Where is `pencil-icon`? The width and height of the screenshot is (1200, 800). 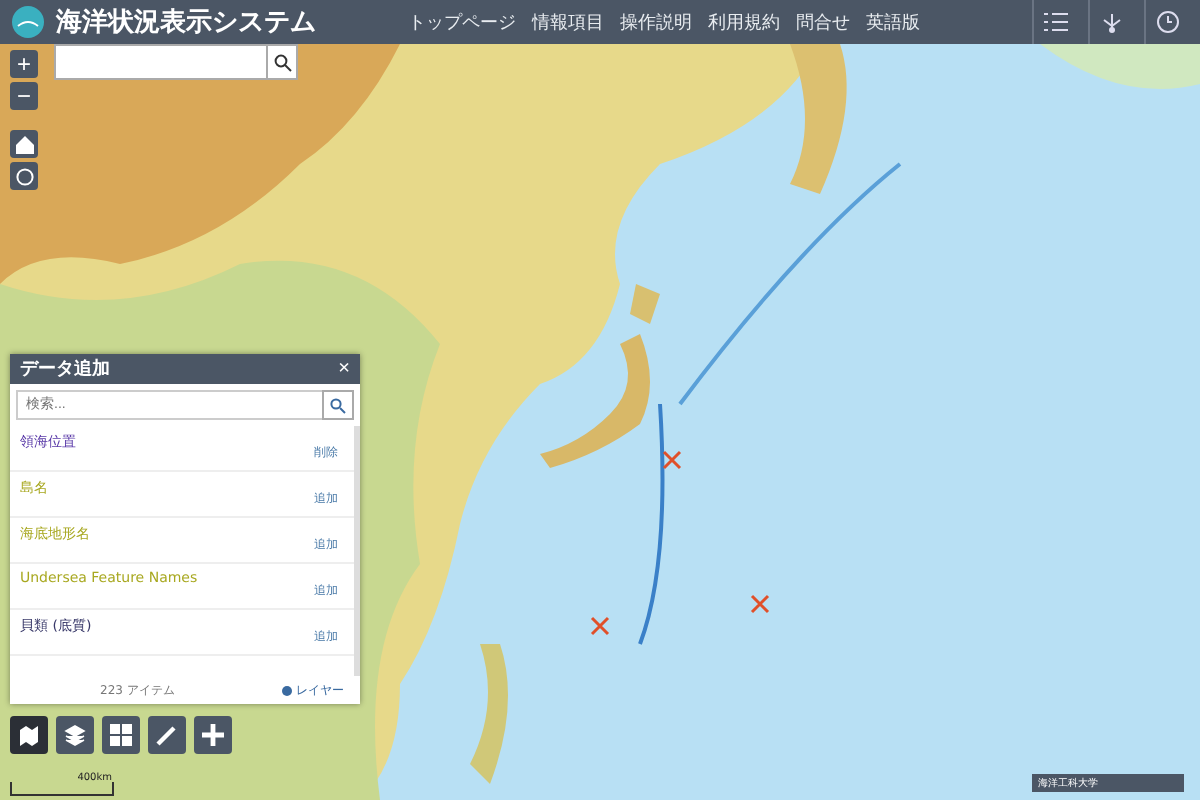 pencil-icon is located at coordinates (167, 735).